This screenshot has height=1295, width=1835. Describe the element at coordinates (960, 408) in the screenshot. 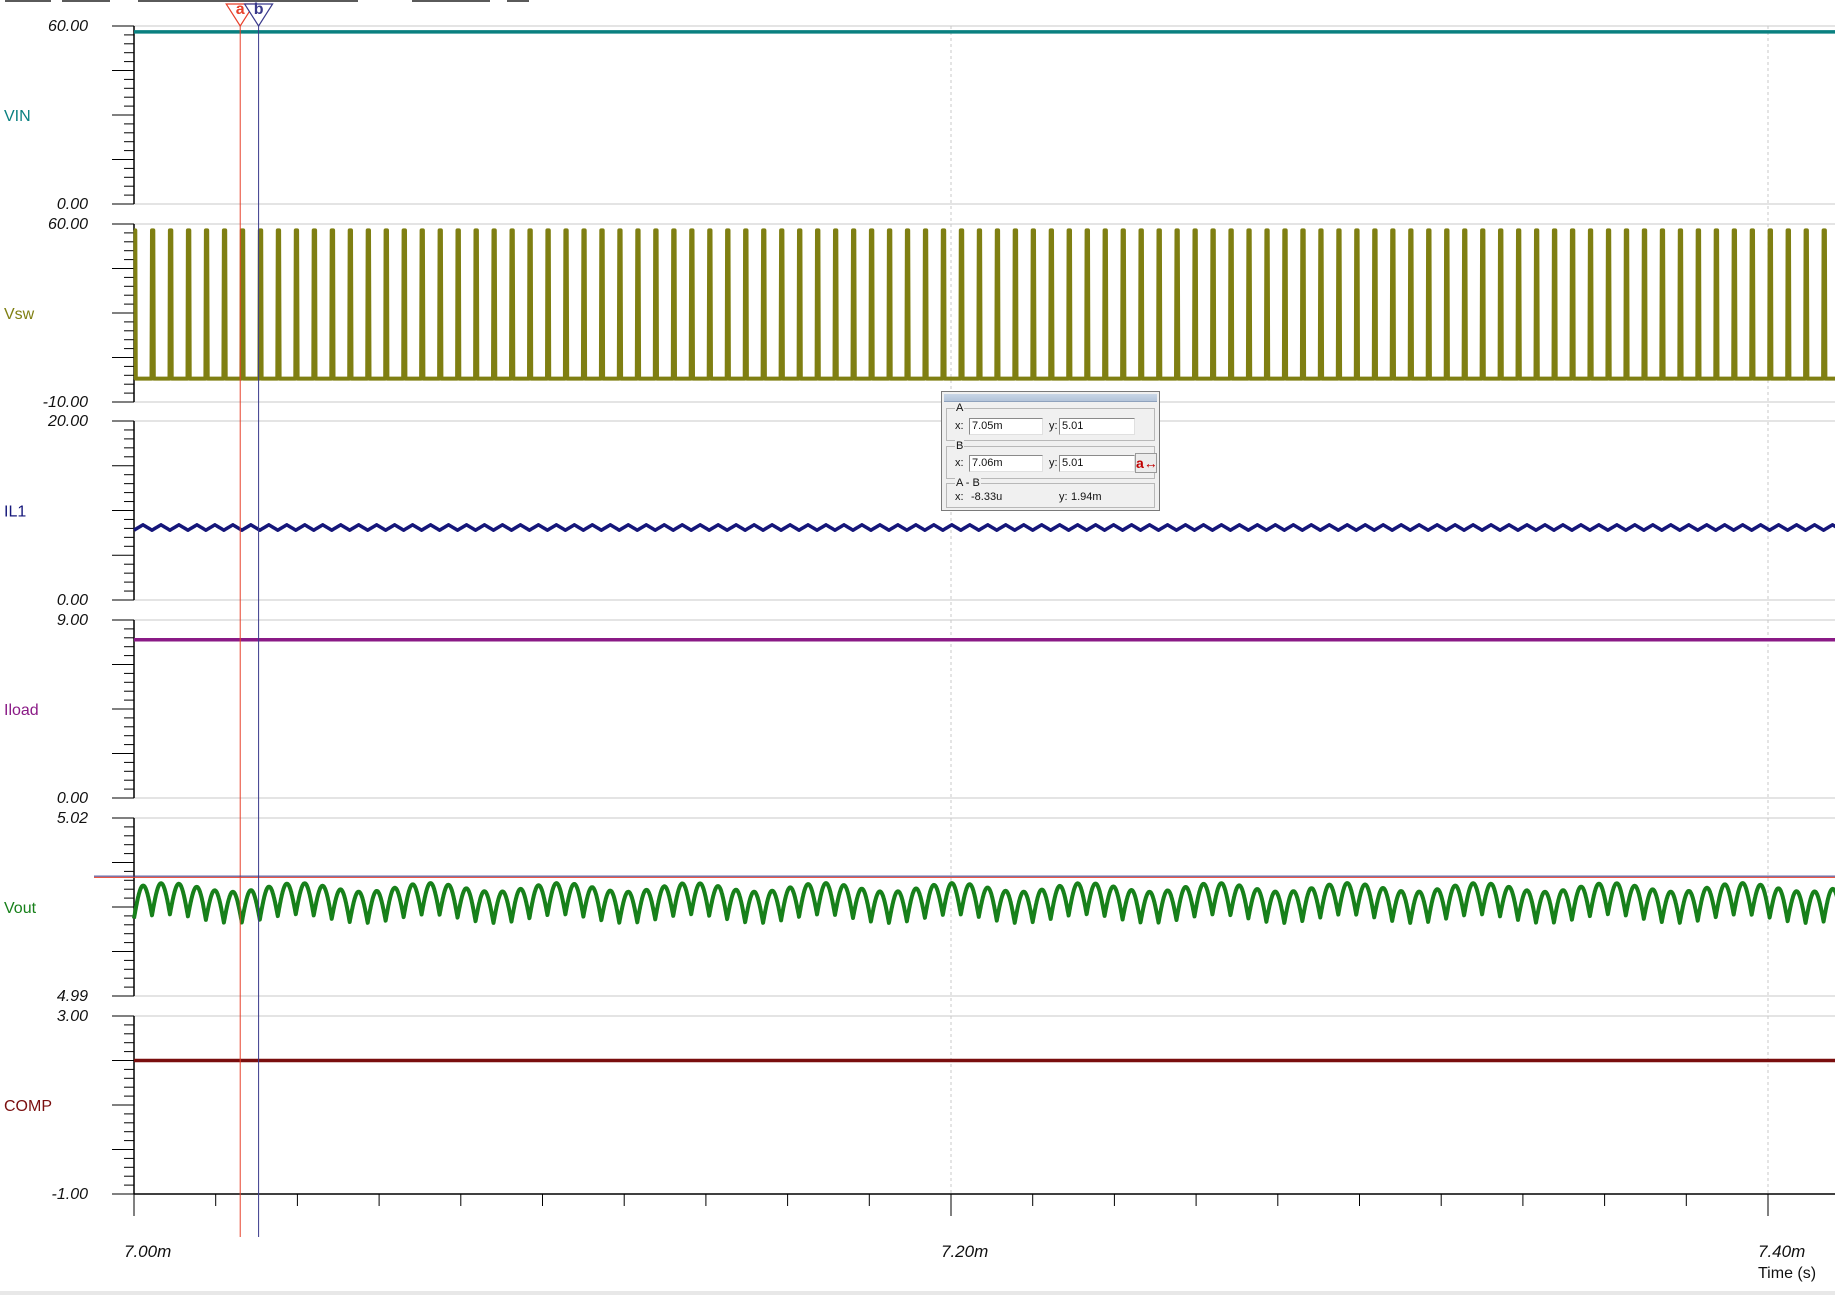

I see `cursor-a-label: A` at that location.